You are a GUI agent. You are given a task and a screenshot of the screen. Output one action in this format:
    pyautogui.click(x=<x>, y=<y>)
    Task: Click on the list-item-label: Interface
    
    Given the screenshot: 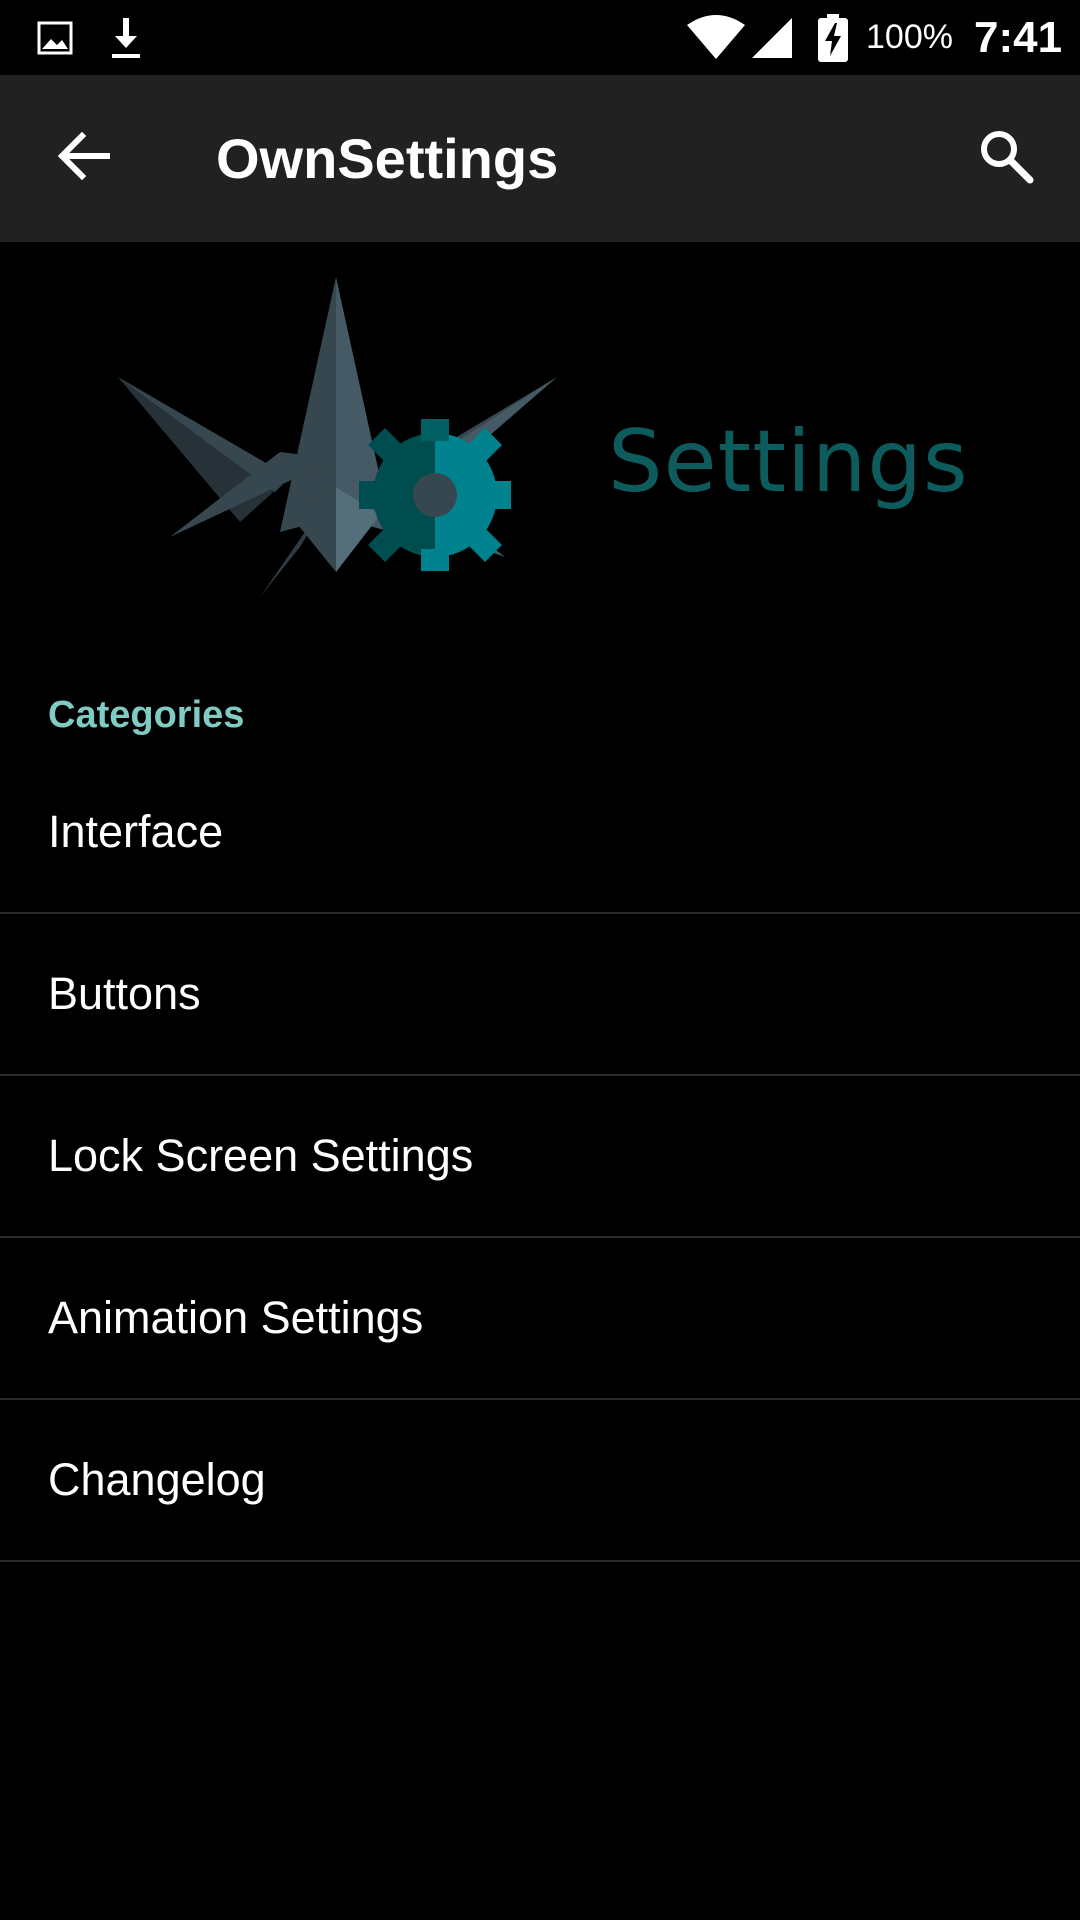 What is the action you would take?
    pyautogui.click(x=136, y=831)
    